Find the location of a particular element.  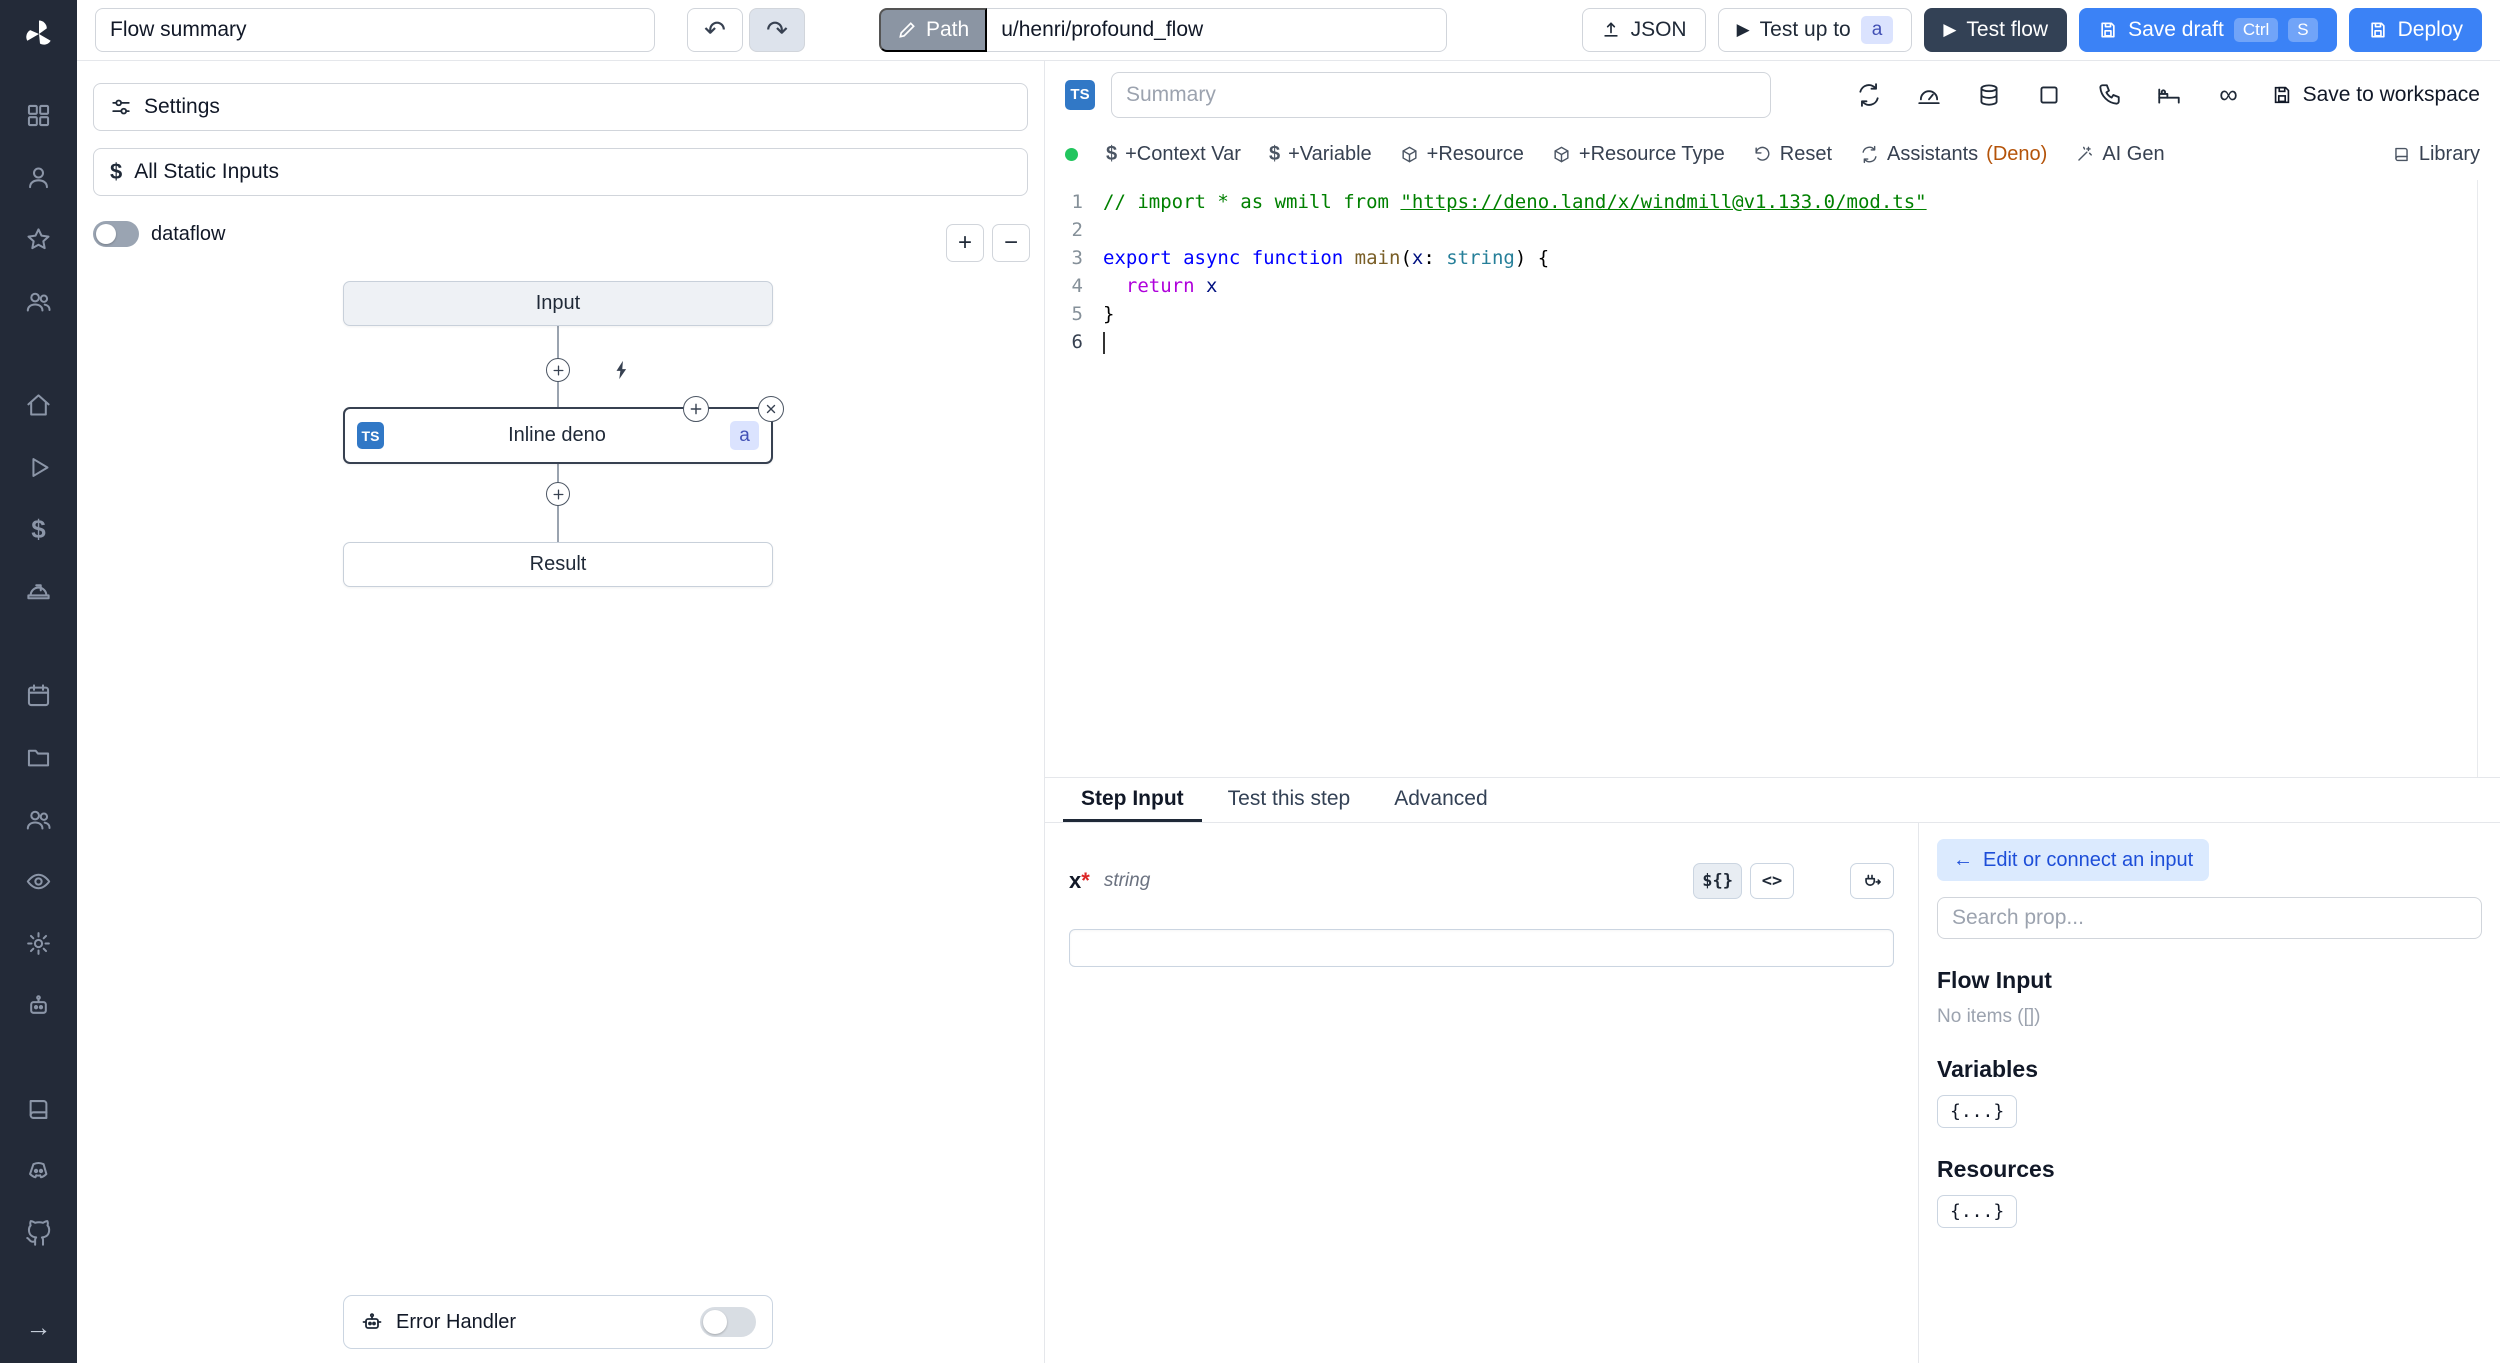

flow-node-input: Input is located at coordinates (558, 303).